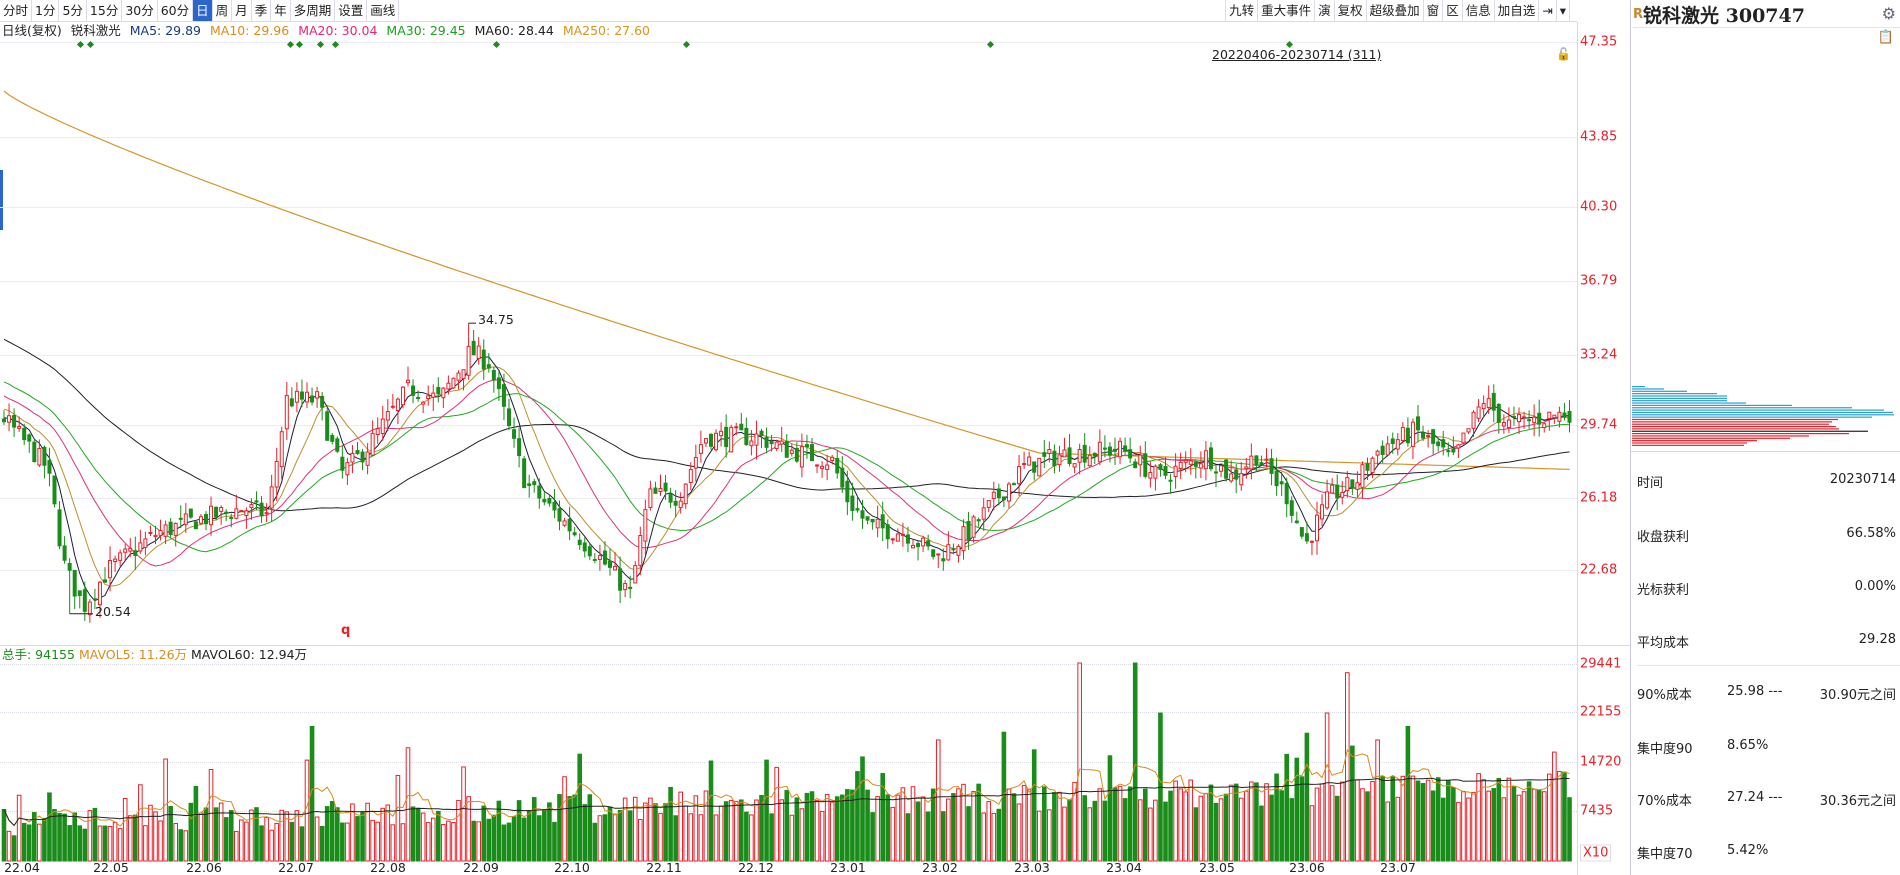 The height and width of the screenshot is (875, 1900). What do you see at coordinates (1665, 749) in the screenshot?
I see `cost-label: 集中度90` at bounding box center [1665, 749].